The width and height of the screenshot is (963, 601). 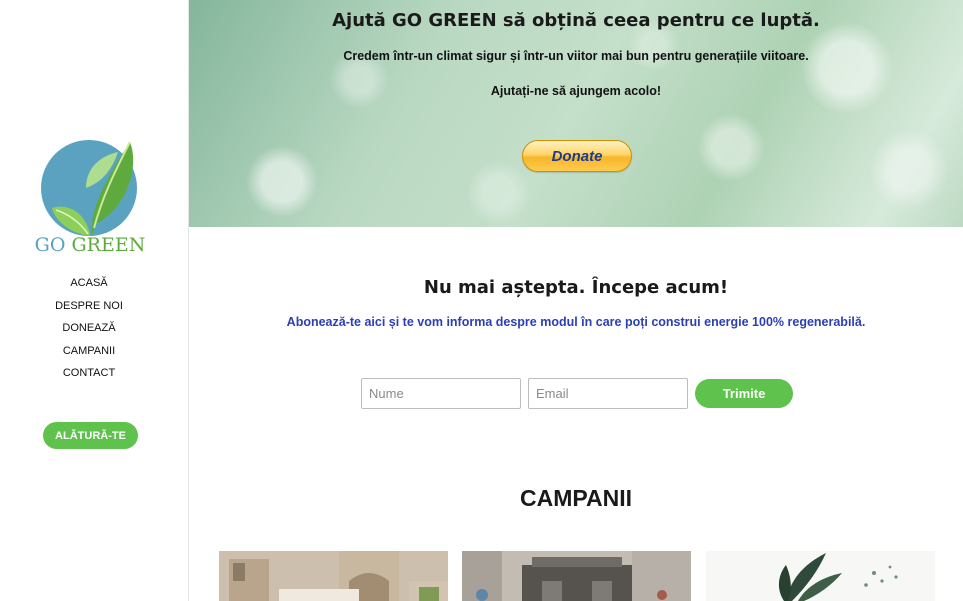 I want to click on nav-item-doneaza: DONEAZĂ, so click(x=89, y=332).